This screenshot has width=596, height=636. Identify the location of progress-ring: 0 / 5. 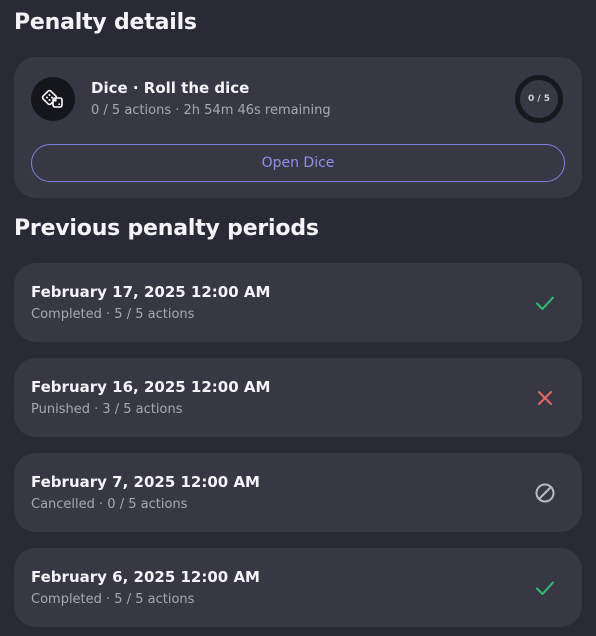
(539, 99).